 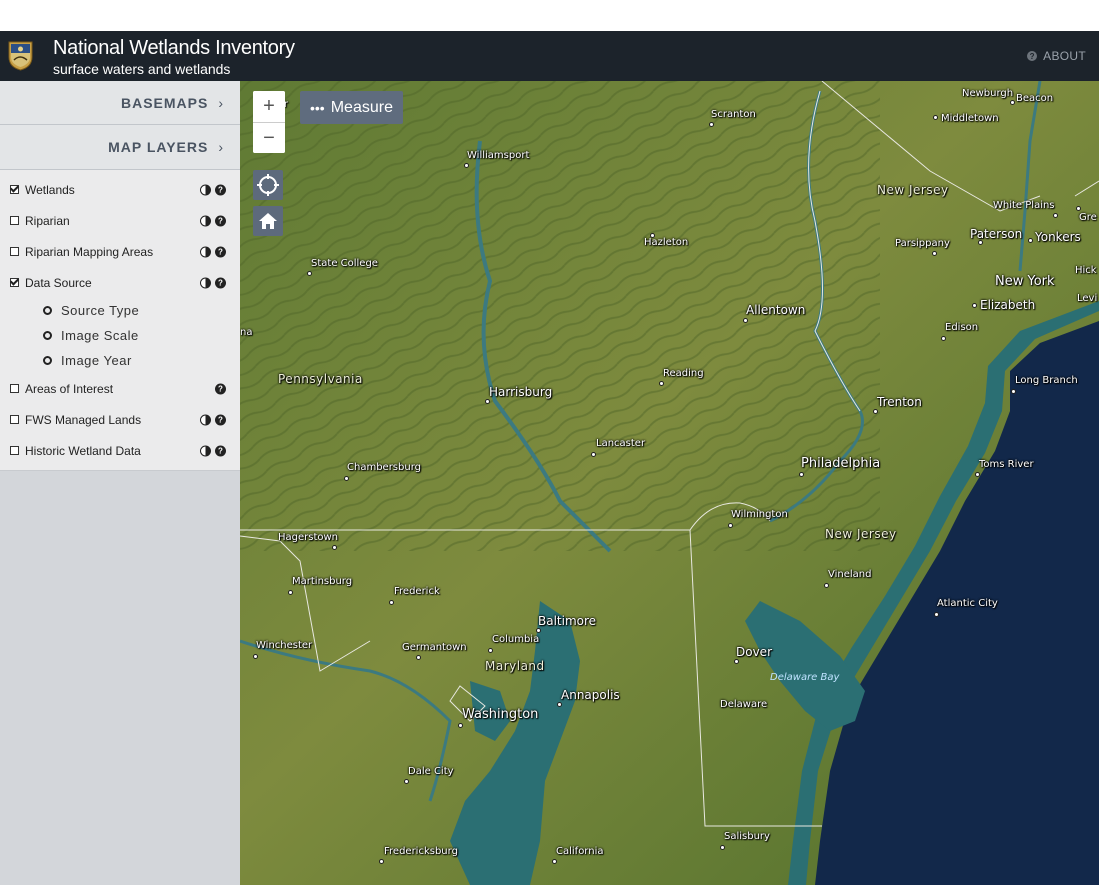 I want to click on checkbox-wetlands, so click(x=14, y=189).